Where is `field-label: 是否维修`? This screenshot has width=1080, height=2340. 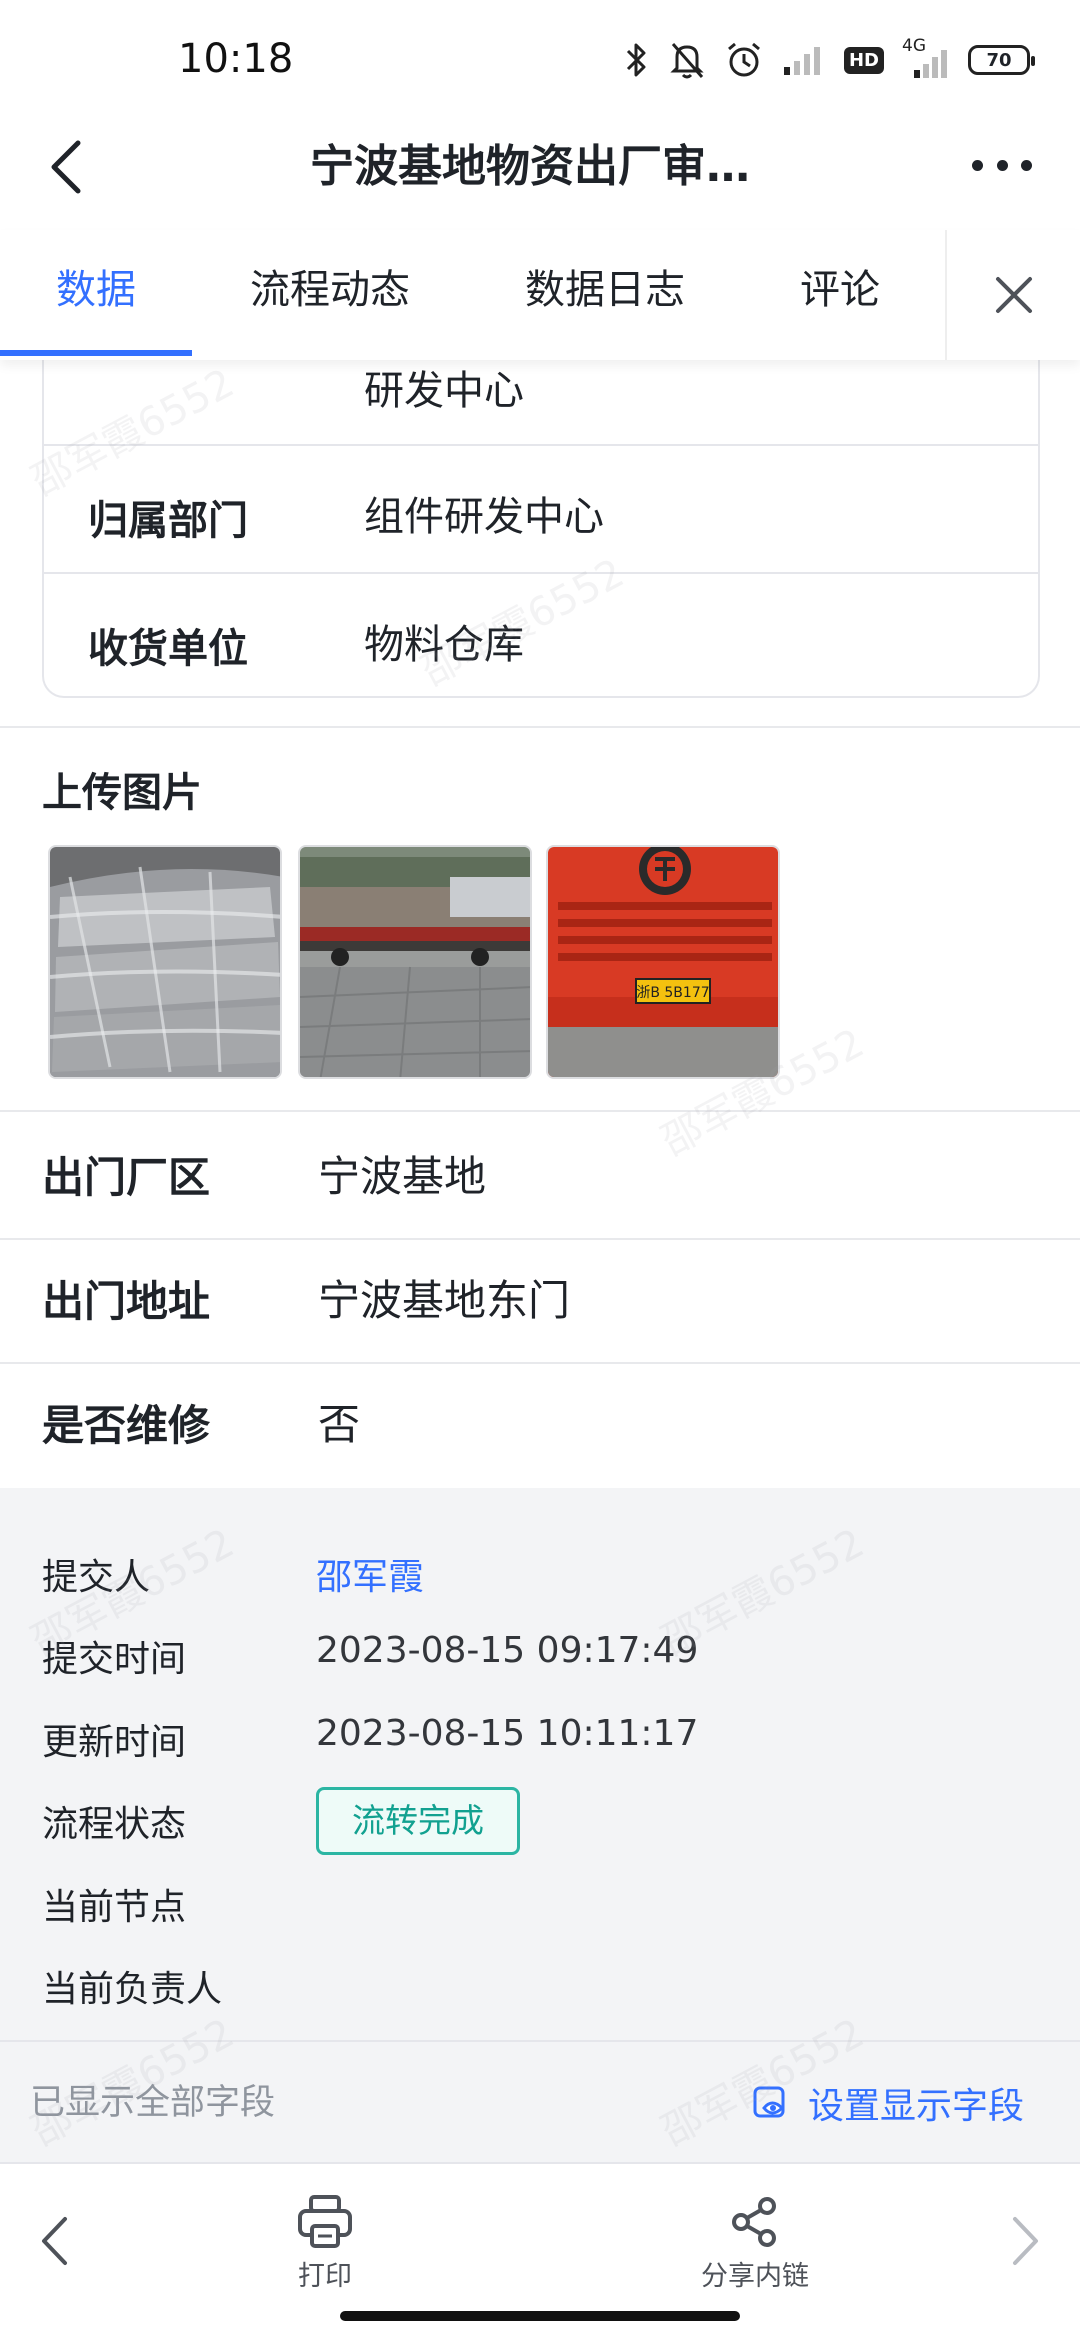 field-label: 是否维修 is located at coordinates (126, 1425).